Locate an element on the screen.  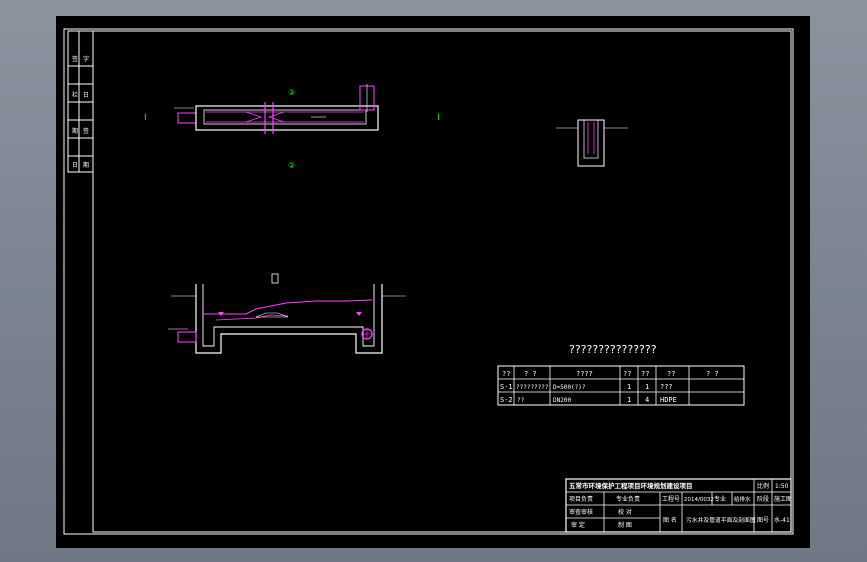
tb-r4-1: 制 图 is located at coordinates (625, 525).